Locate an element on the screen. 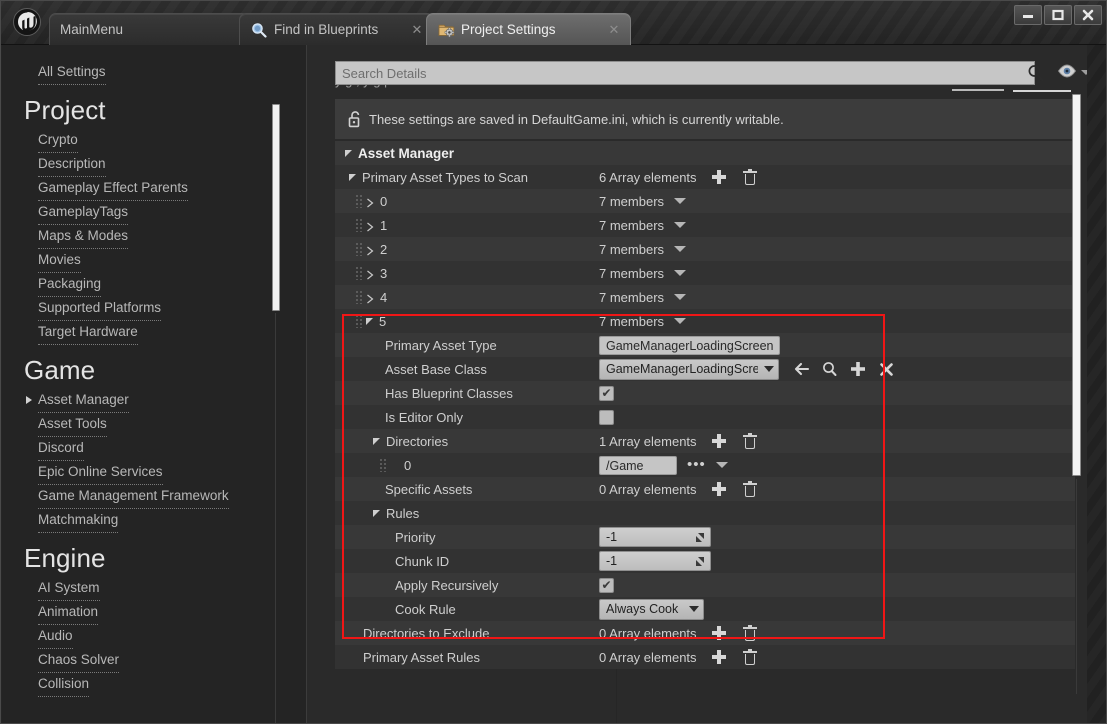 The height and width of the screenshot is (724, 1107). primary-asset-type-field: GameManagerLoadingScreen is located at coordinates (690, 345).